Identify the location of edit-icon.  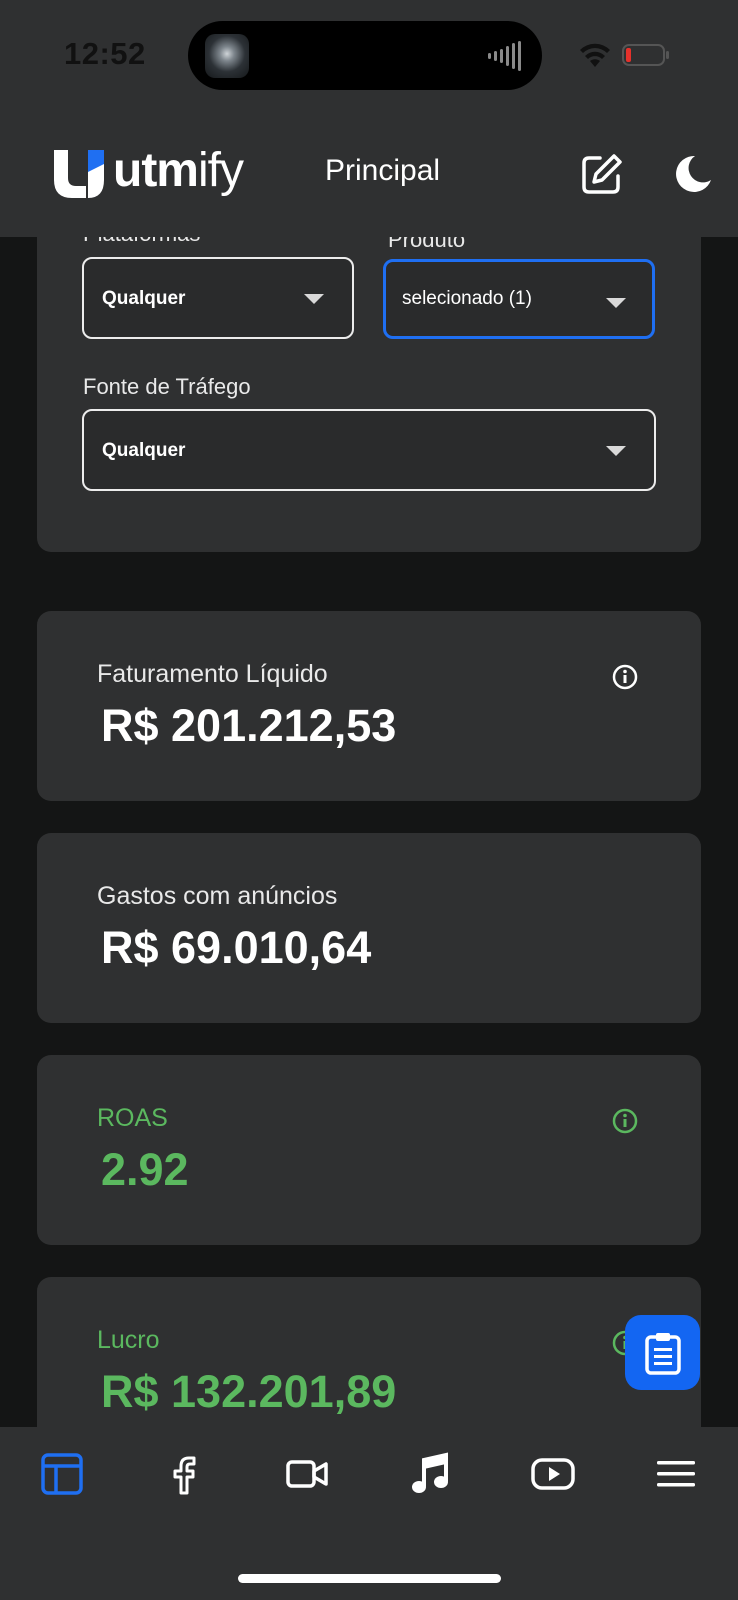
(602, 174).